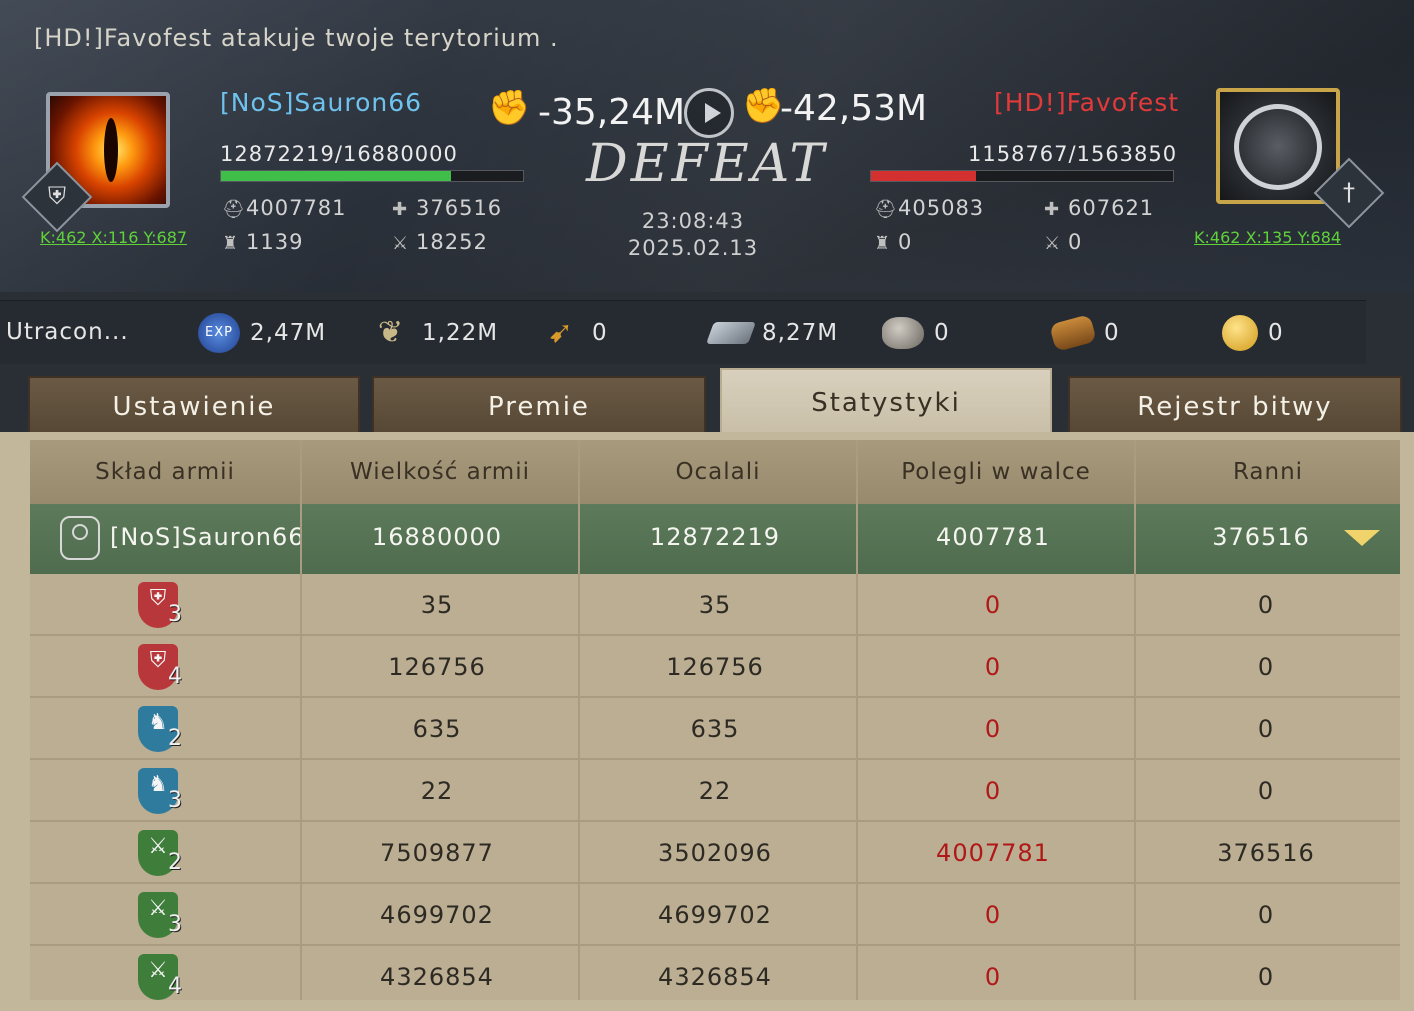  I want to click on unit-size: 4326854, so click(437, 977).